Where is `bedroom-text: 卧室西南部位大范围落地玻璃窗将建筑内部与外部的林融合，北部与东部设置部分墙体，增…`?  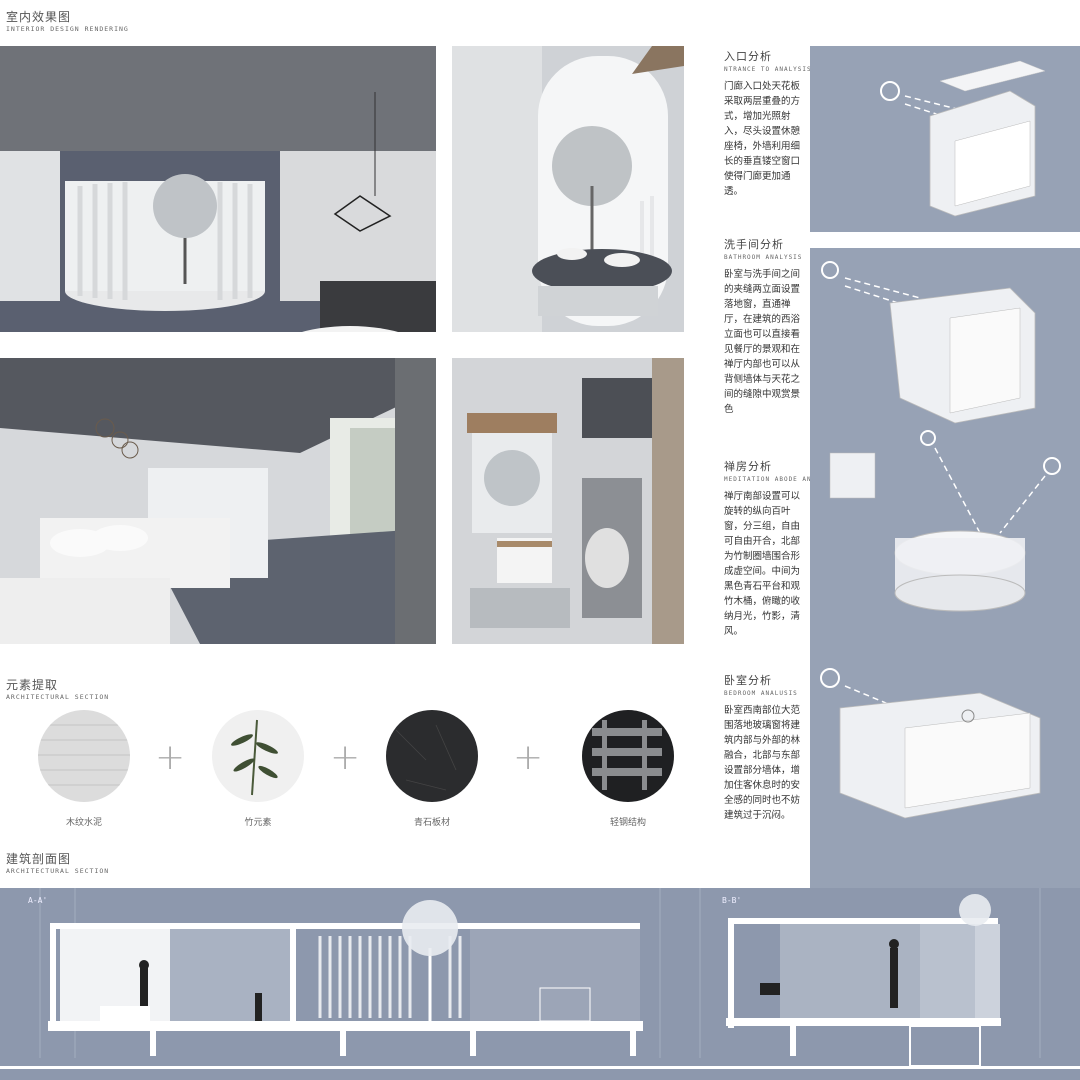 bedroom-text: 卧室西南部位大范围落地玻璃窗将建筑内部与外部的林融合，北部与东部设置部分墙体，增… is located at coordinates (762, 763).